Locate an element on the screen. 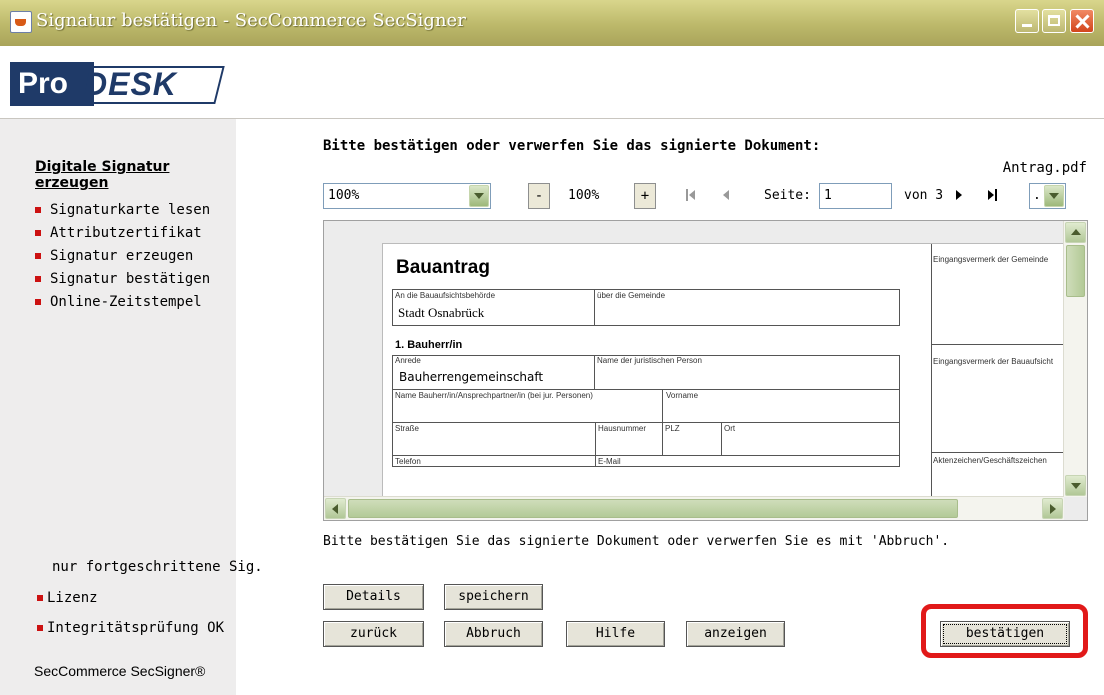  street-label: Straße is located at coordinates (407, 428).